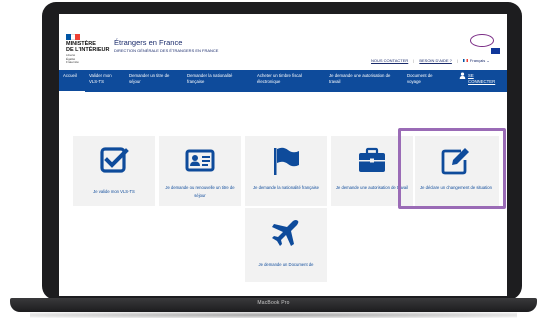  I want to click on highlight-frame, so click(452, 168).